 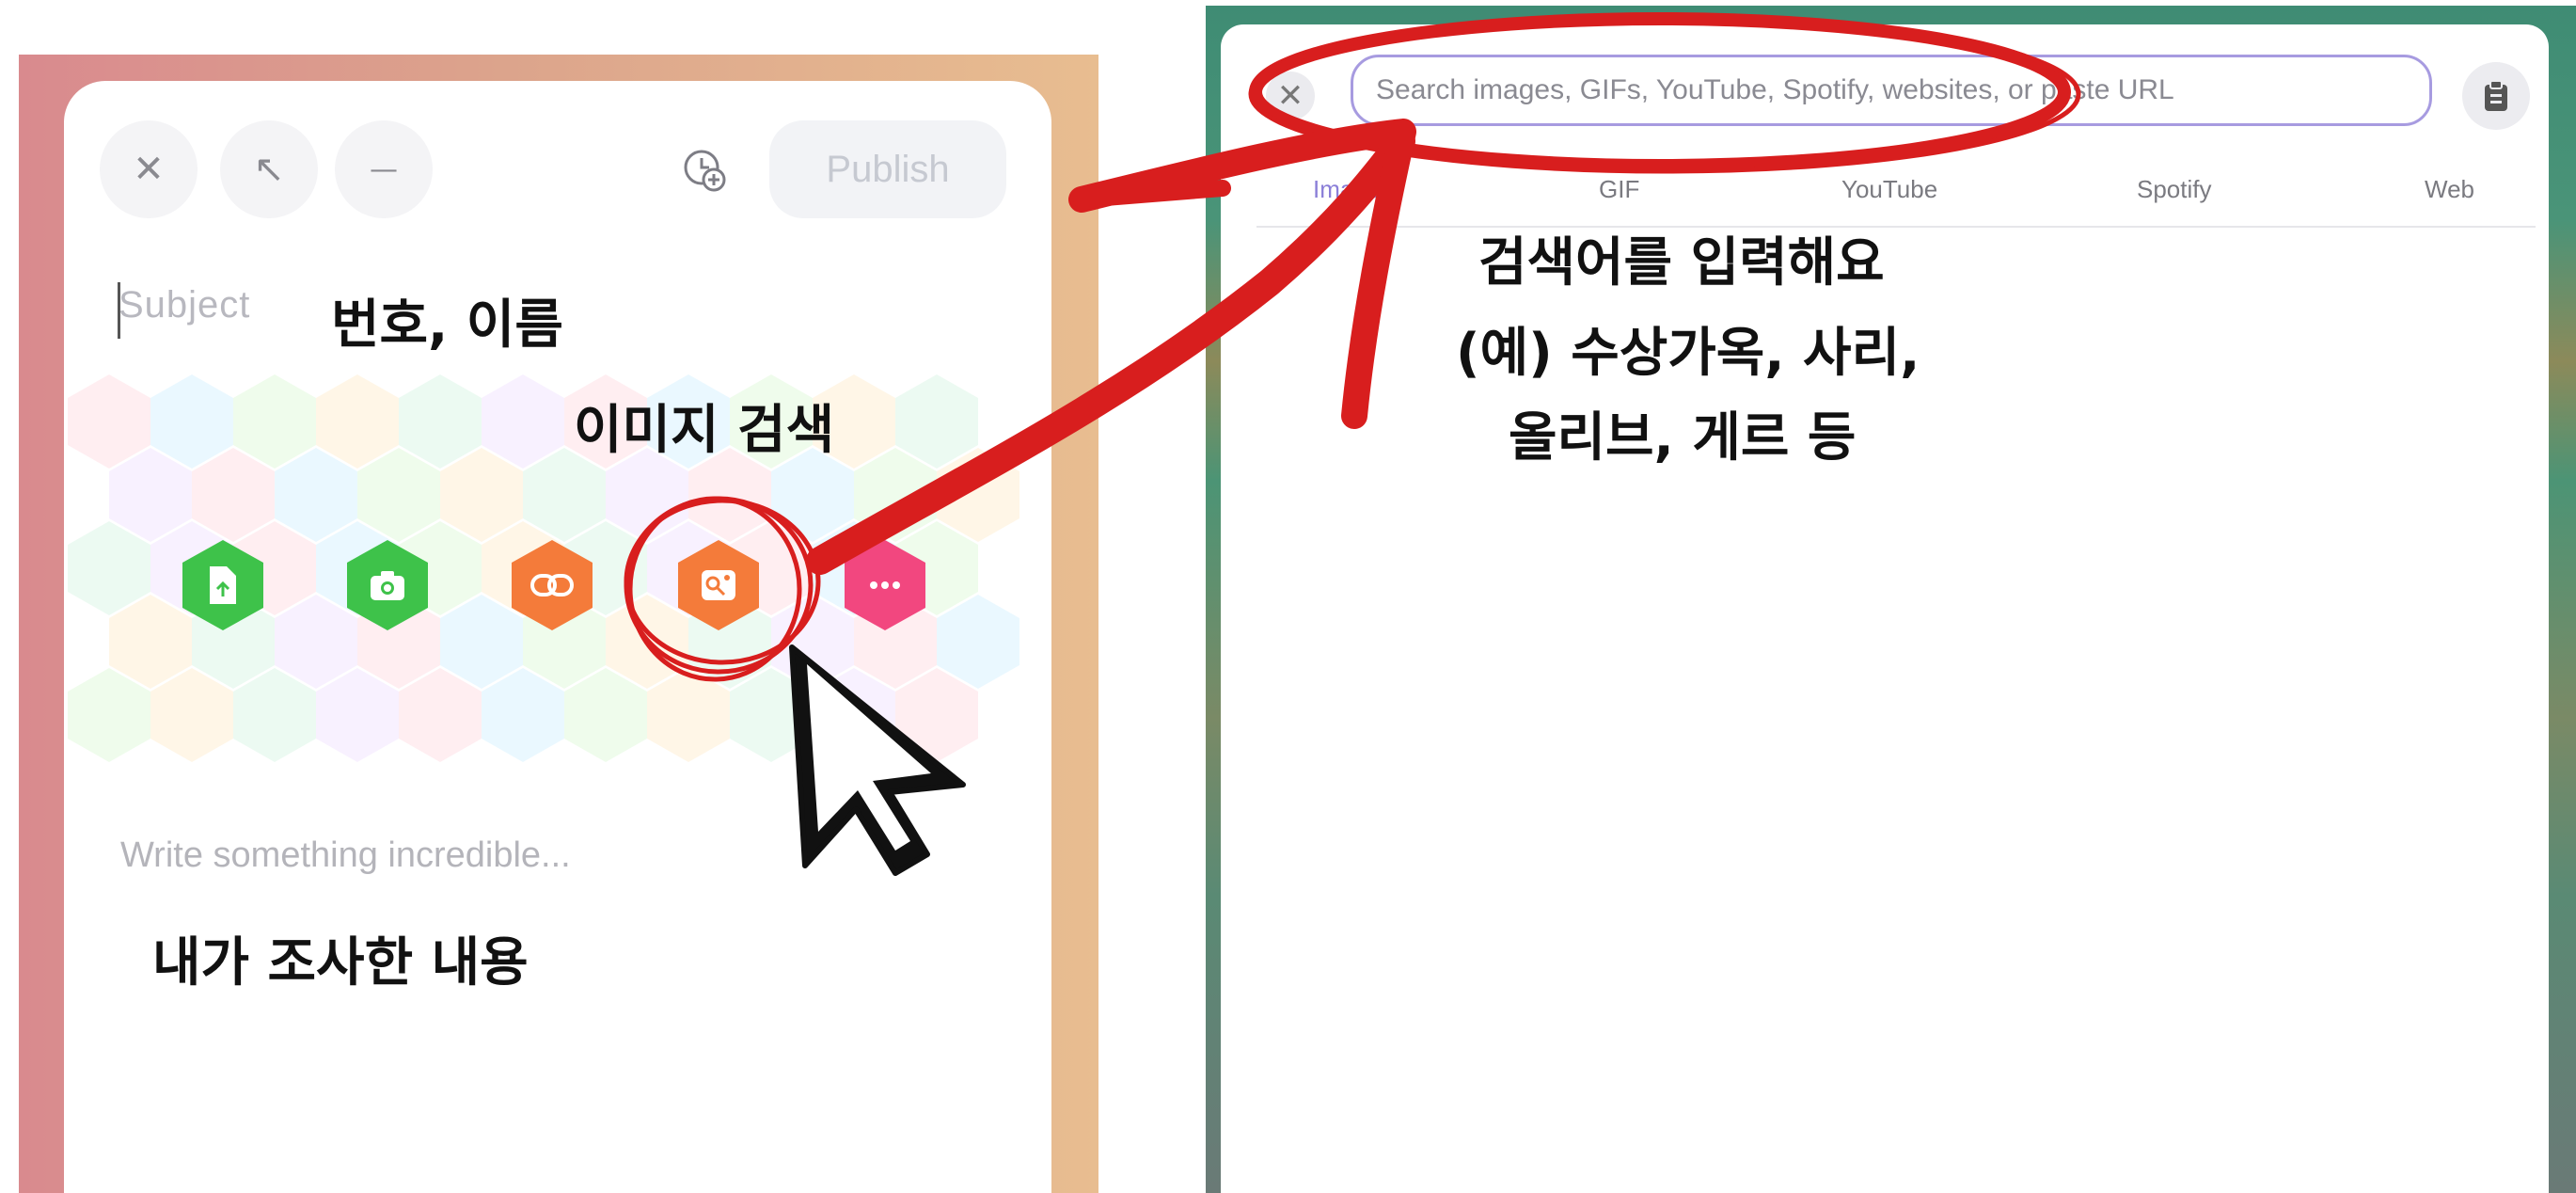 I want to click on tab-web: Web, so click(x=2449, y=189).